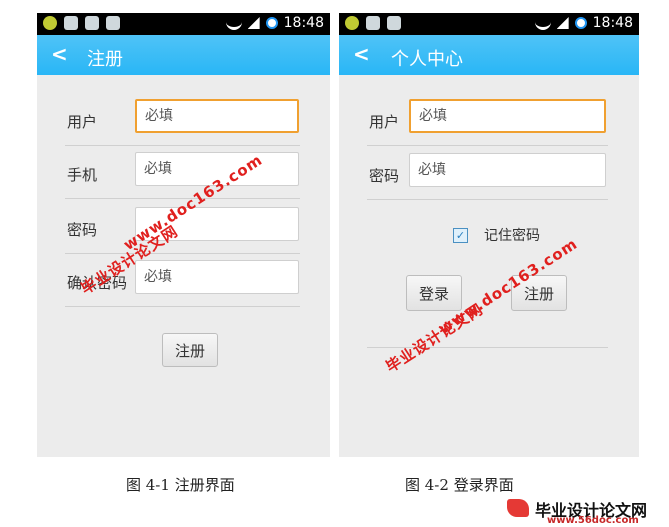 Image resolution: width=669 pixels, height=527 pixels. Describe the element at coordinates (82, 175) in the screenshot. I see `phone-label: 手机` at that location.